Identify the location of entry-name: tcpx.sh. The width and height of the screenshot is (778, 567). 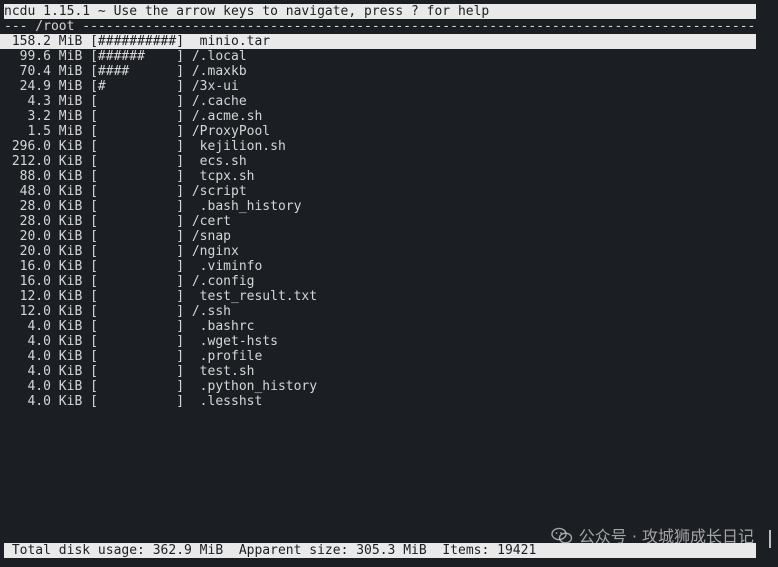
(223, 176).